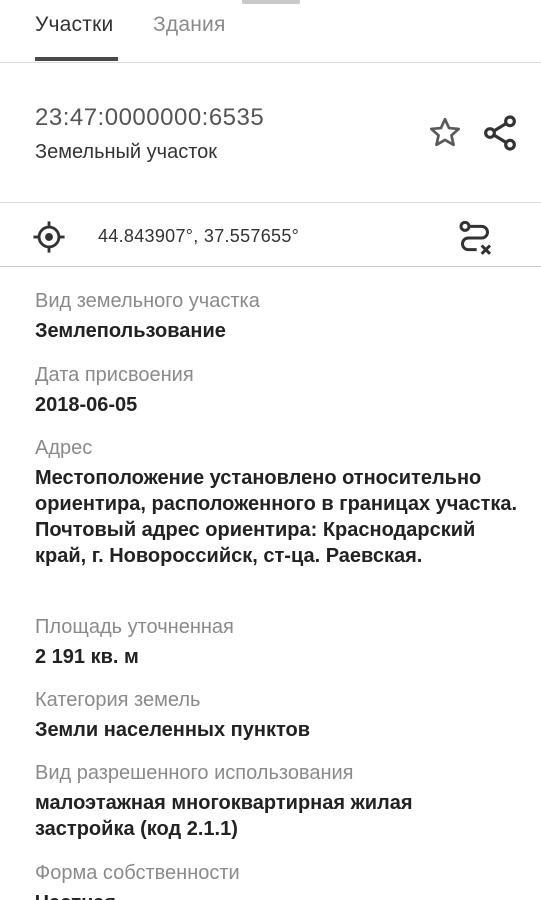  Describe the element at coordinates (275, 880) in the screenshot. I see `field-ownership-form: Форма собственности Частная` at that location.